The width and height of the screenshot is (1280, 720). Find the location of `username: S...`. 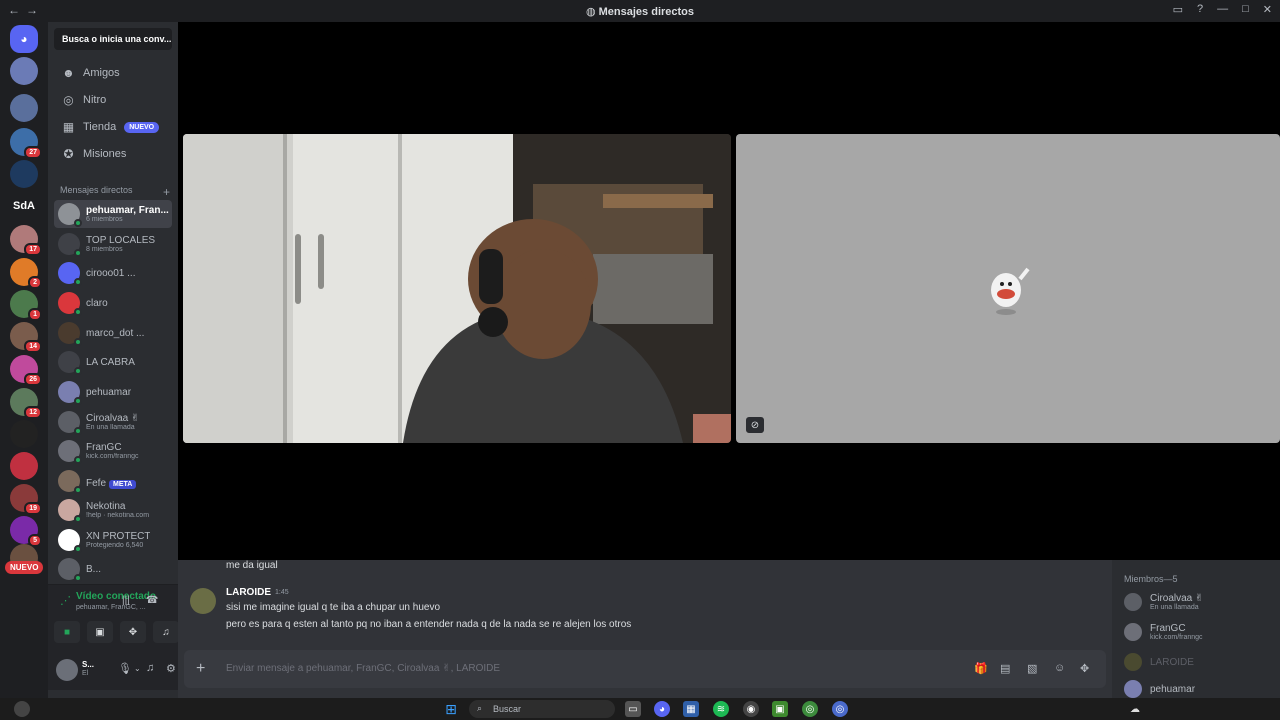

username: S... is located at coordinates (88, 664).